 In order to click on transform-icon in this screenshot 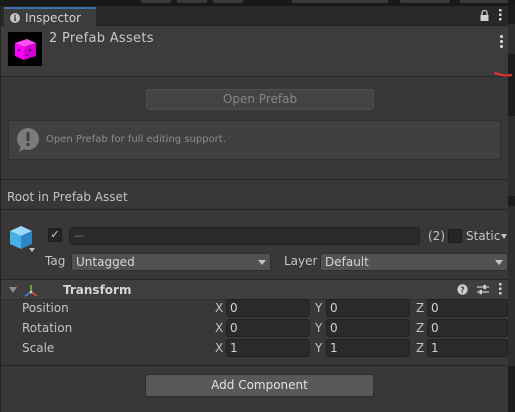, I will do `click(31, 291)`.